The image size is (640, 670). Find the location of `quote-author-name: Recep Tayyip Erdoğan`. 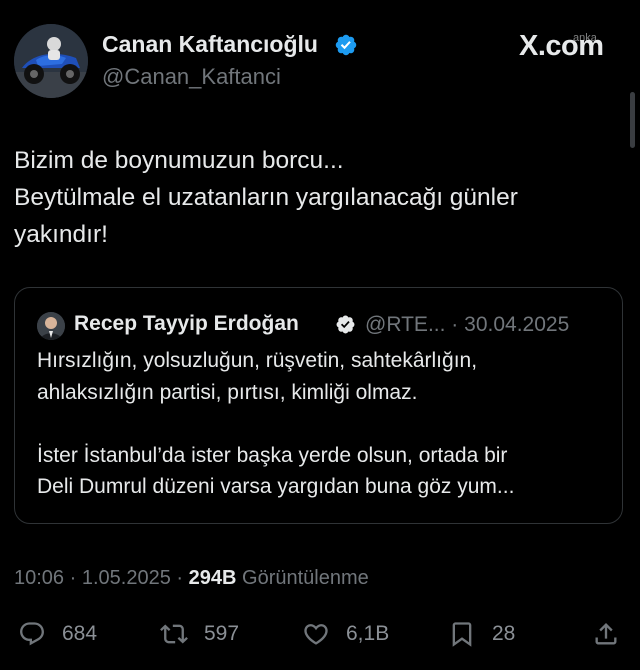

quote-author-name: Recep Tayyip Erdoğan is located at coordinates (186, 324).